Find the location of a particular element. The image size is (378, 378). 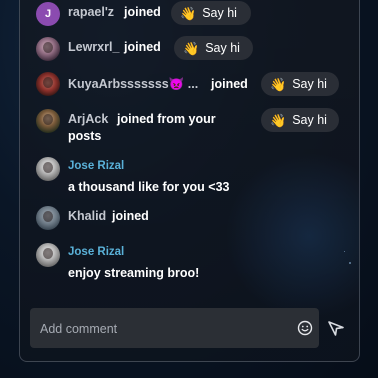

avatar-initial: J is located at coordinates (48, 14).